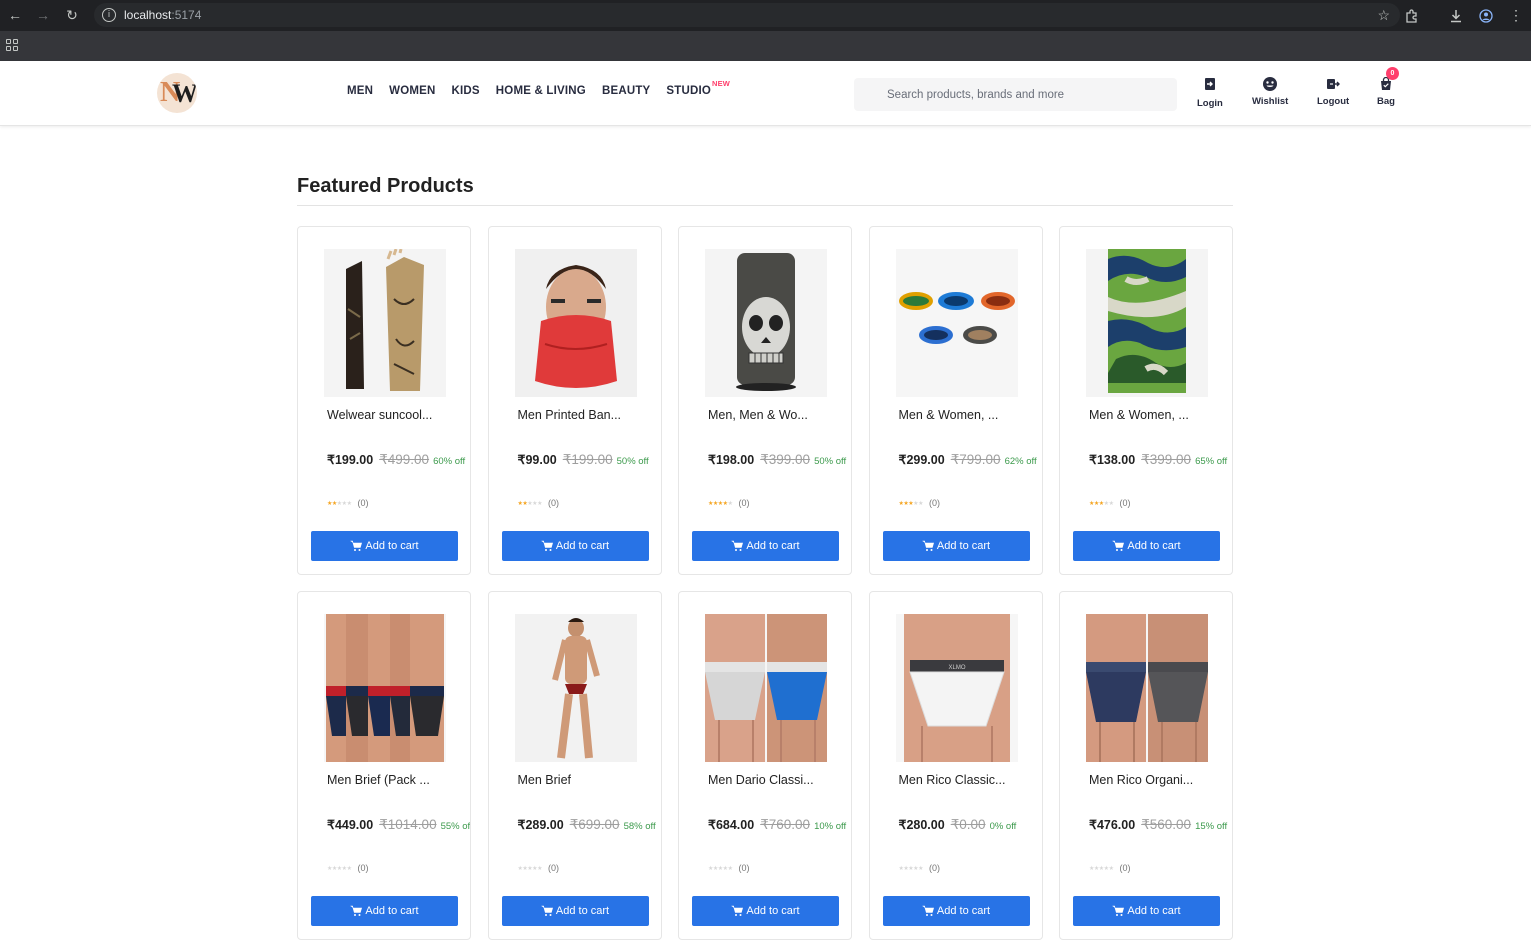 The image size is (1531, 940). What do you see at coordinates (1486, 16) in the screenshot?
I see `profile-icon` at bounding box center [1486, 16].